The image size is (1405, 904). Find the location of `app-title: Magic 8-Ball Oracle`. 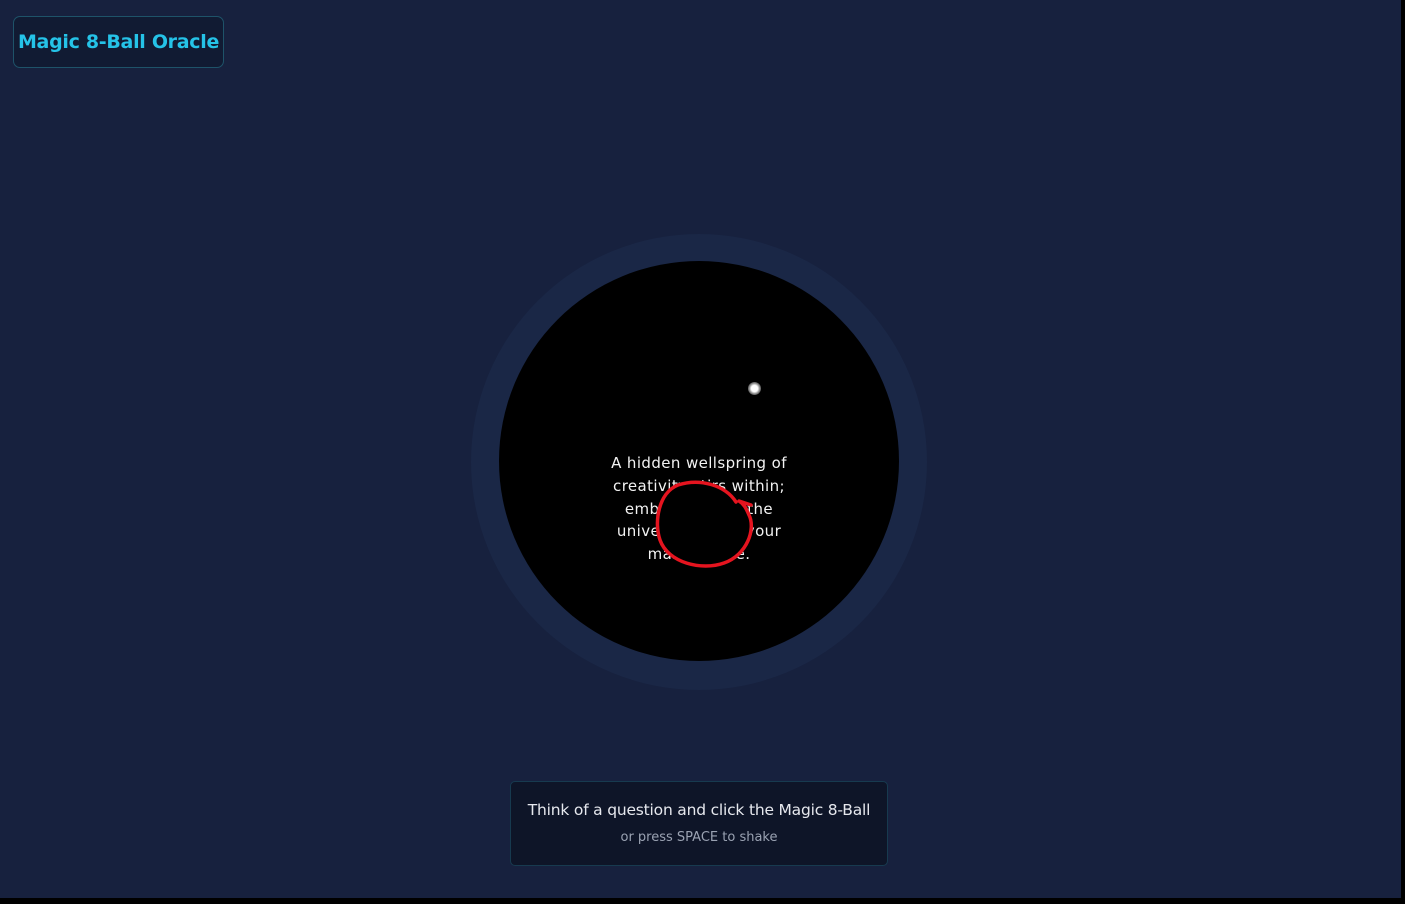

app-title: Magic 8-Ball Oracle is located at coordinates (118, 42).